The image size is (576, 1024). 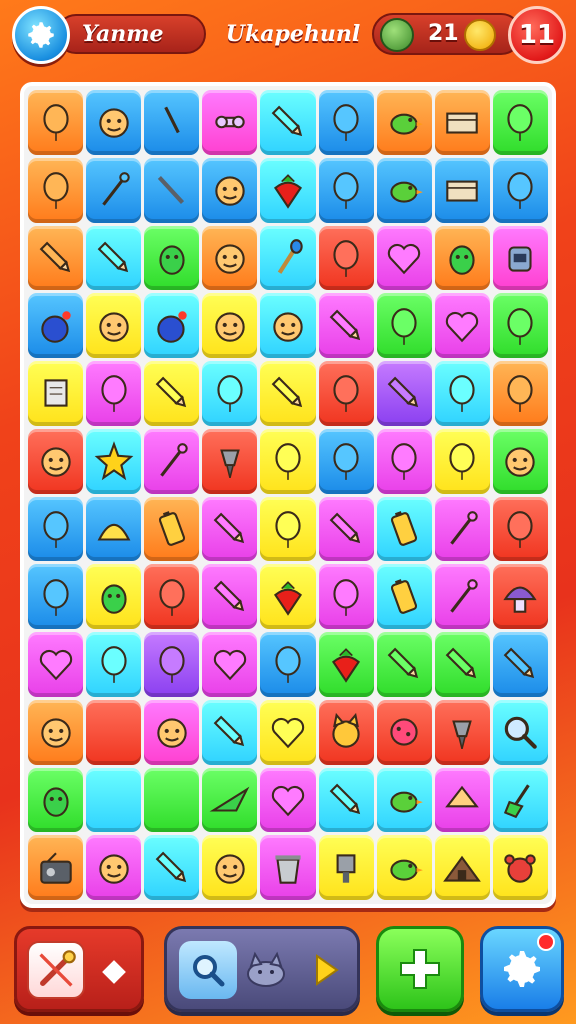 What do you see at coordinates (208, 970) in the screenshot?
I see `magnifier-icon` at bounding box center [208, 970].